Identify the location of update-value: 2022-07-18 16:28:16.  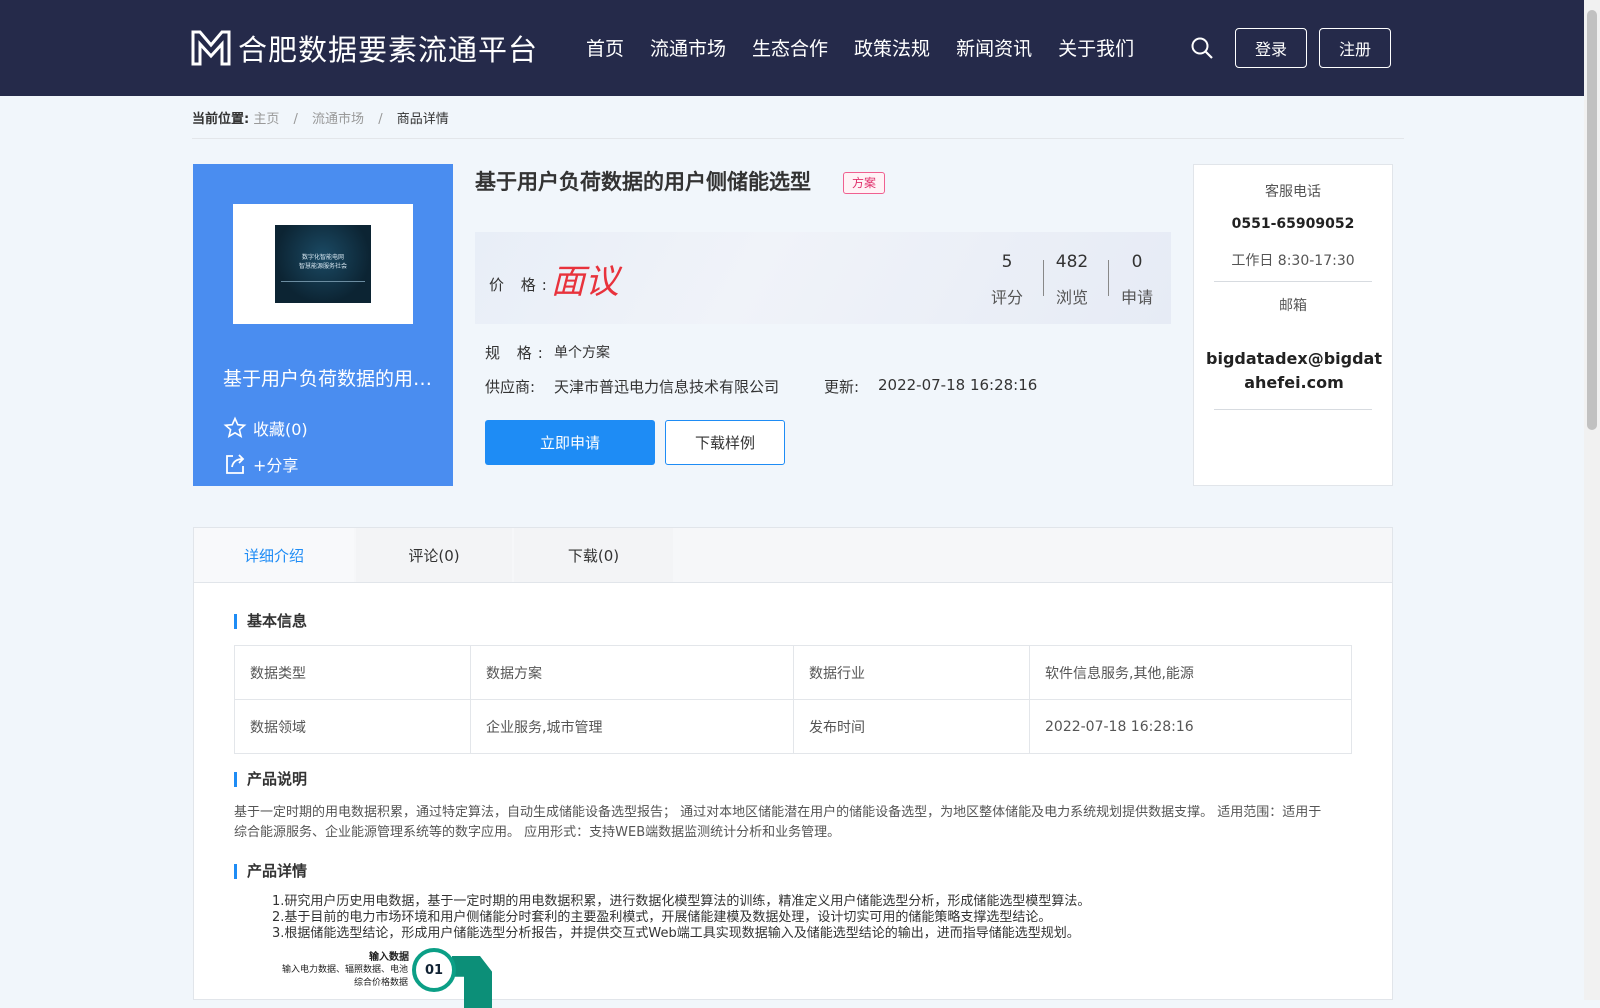
(958, 385).